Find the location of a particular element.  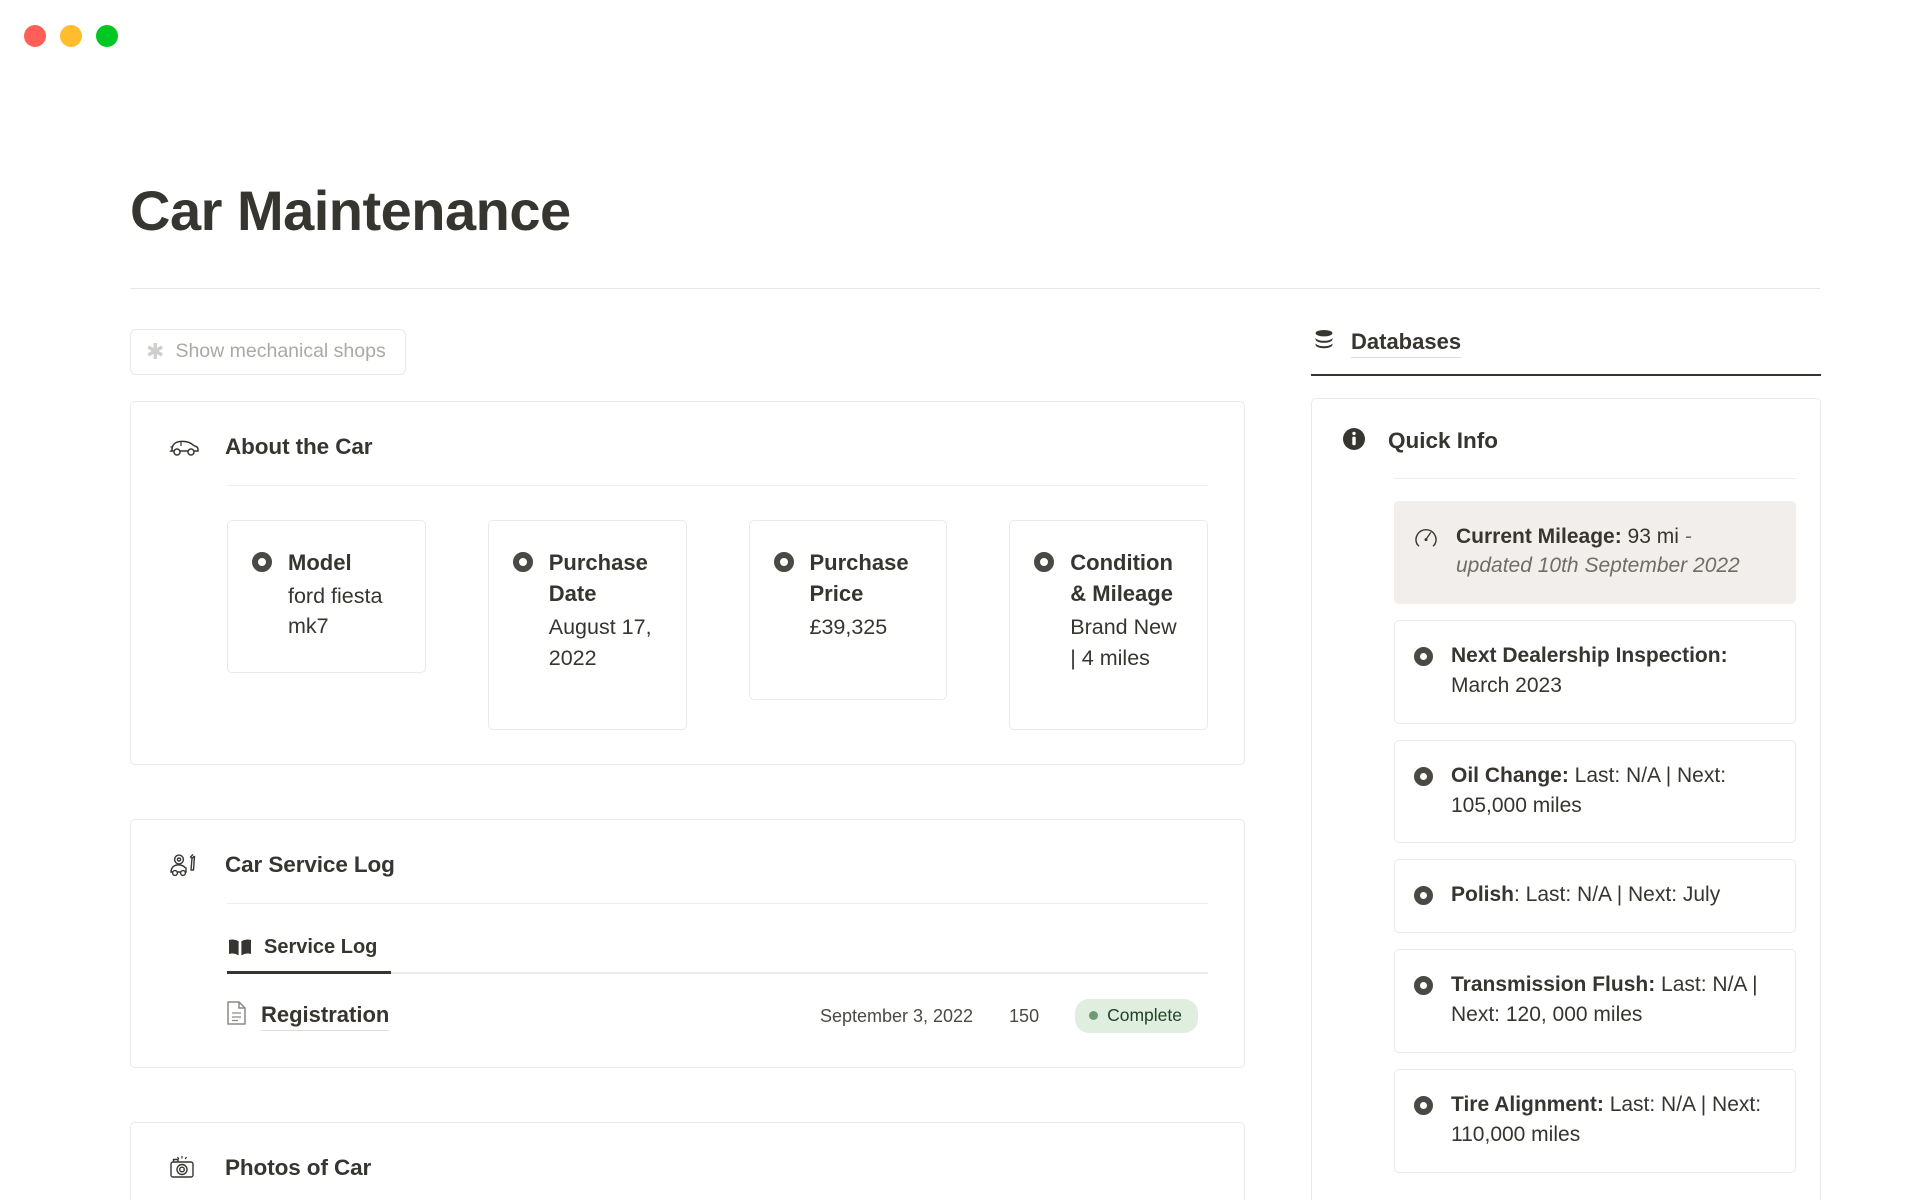

tab-service-log: Service Log is located at coordinates (309, 953).